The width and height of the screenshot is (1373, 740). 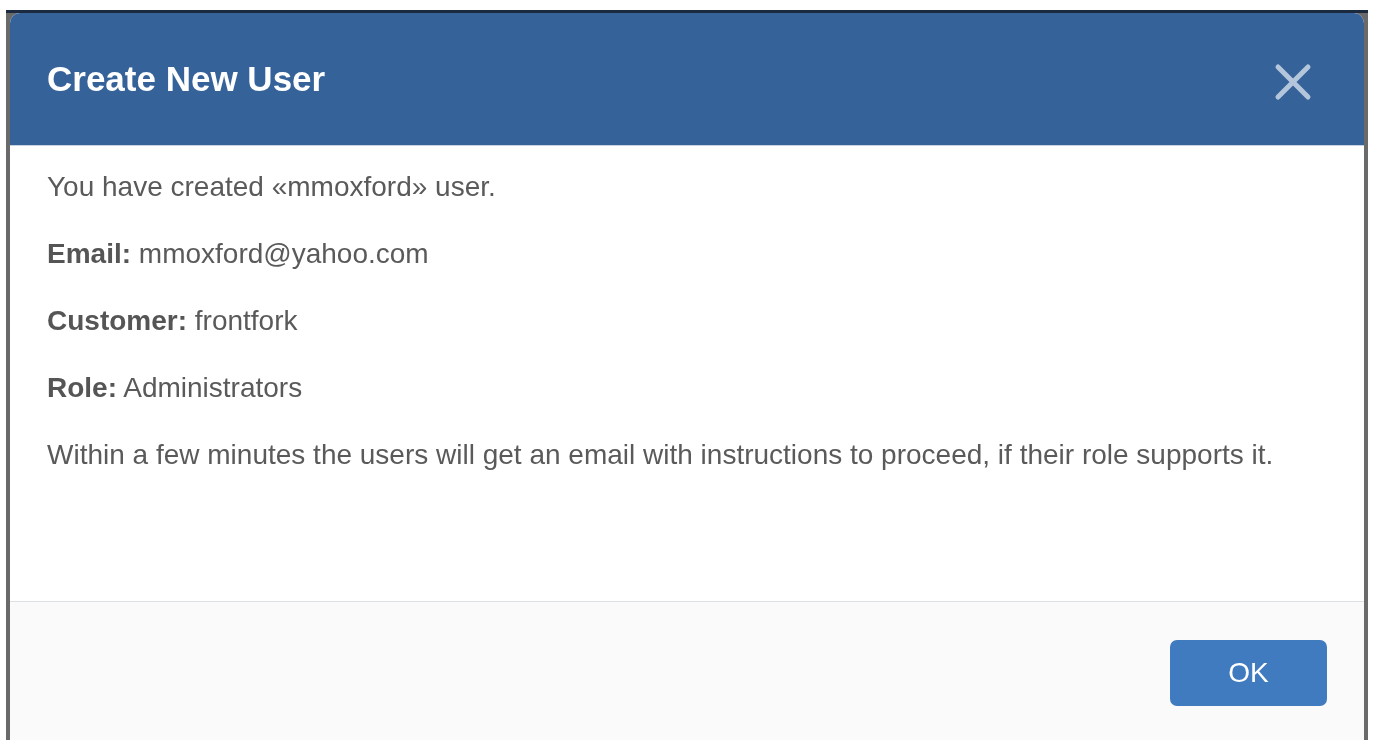 What do you see at coordinates (272, 187) in the screenshot?
I see `message-text: You have created «mmoxford» user.` at bounding box center [272, 187].